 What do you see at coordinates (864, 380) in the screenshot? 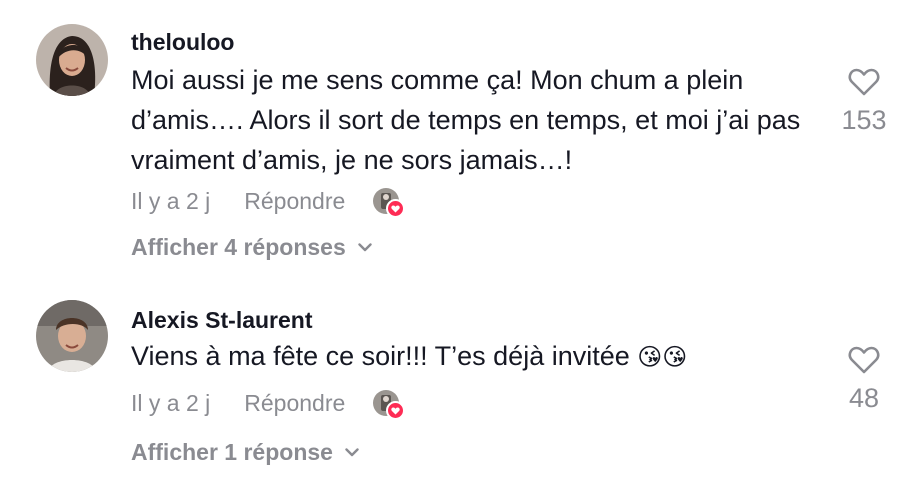
I see `like-column: 48` at bounding box center [864, 380].